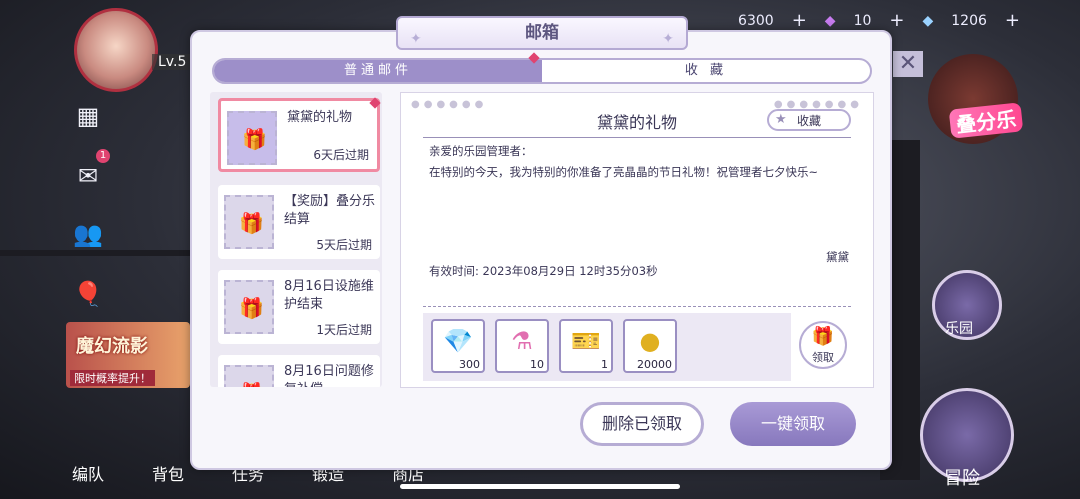  I want to click on reward-count: 300, so click(469, 364).